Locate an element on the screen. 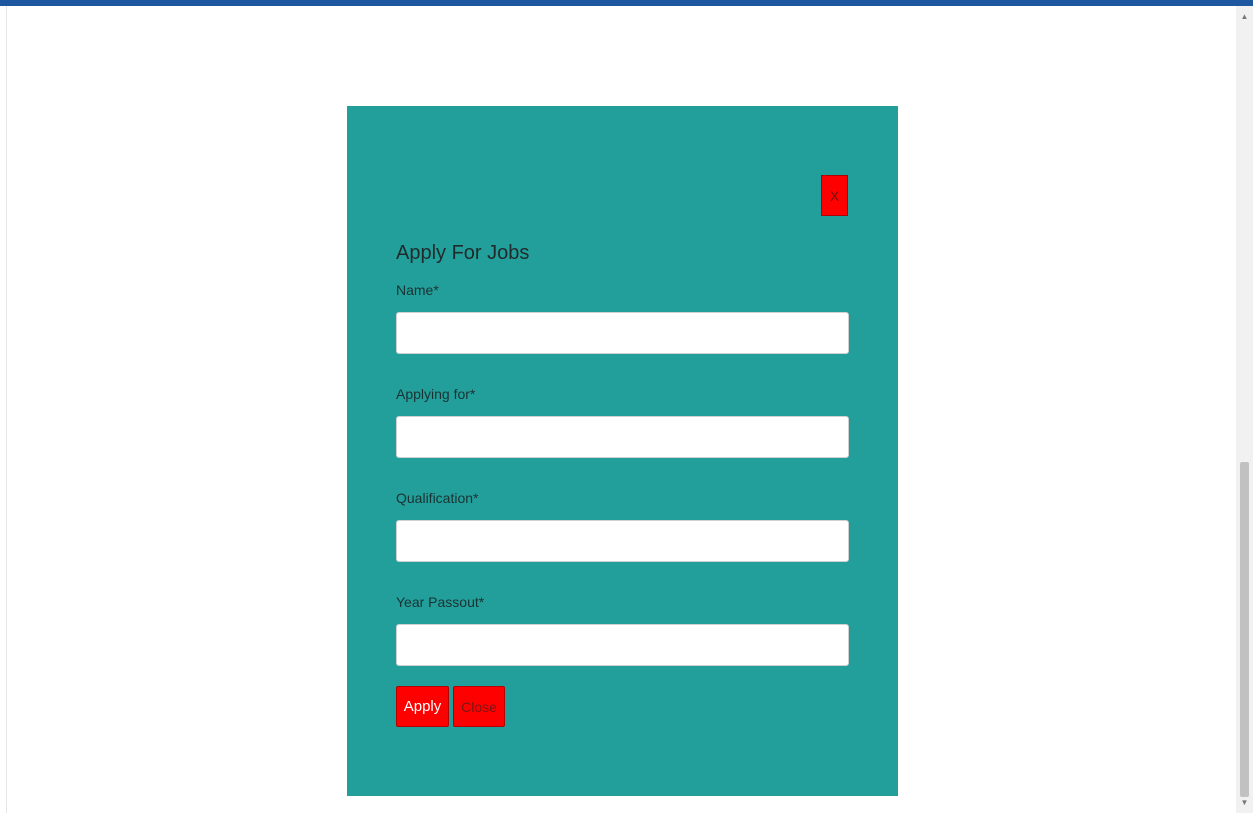  apply-button-label: Apply is located at coordinates (422, 706).